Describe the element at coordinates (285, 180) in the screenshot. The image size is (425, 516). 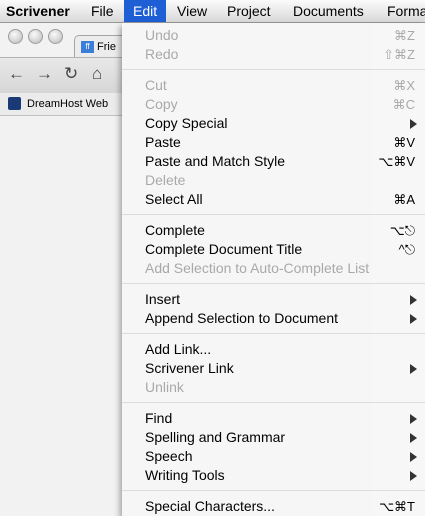
I see `menu-item-delete: Delete` at that location.